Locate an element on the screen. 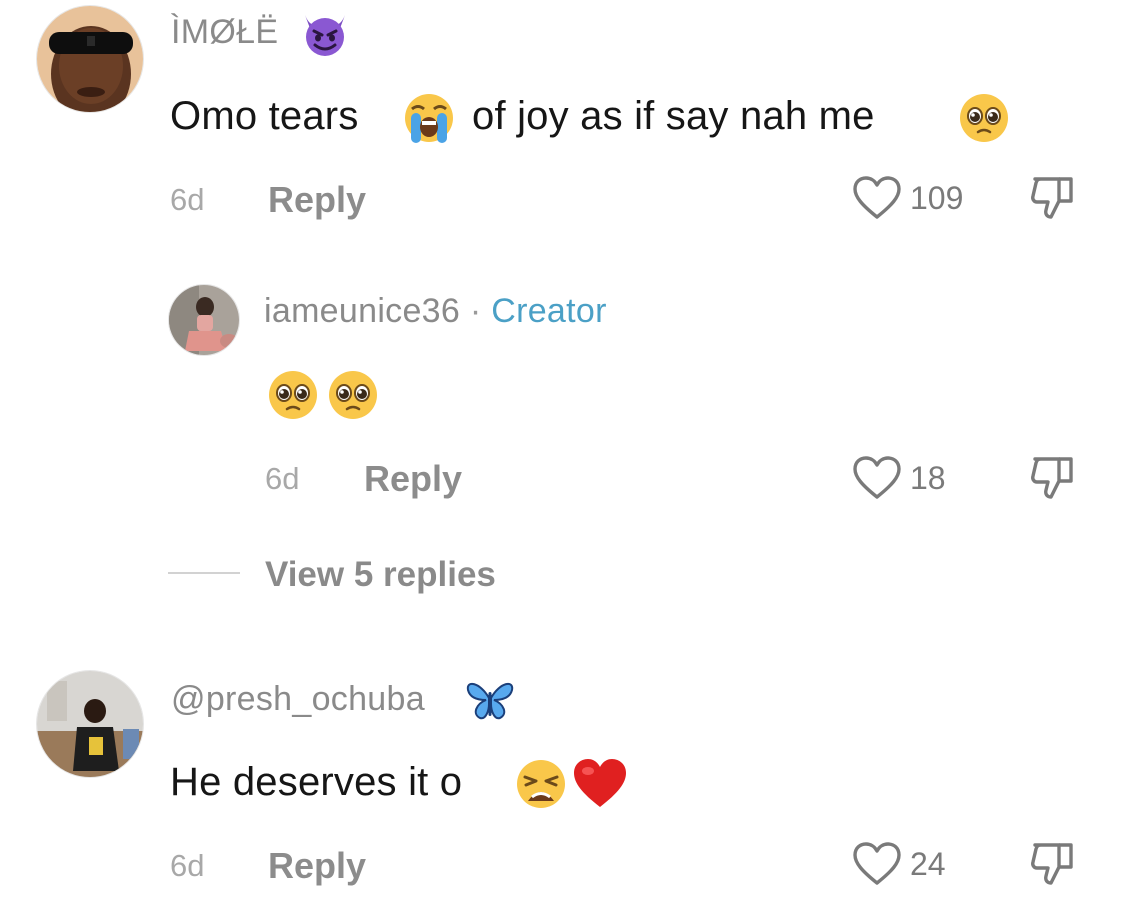 This screenshot has width=1125, height=908. username-text: ÌMØŁË is located at coordinates (224, 32).